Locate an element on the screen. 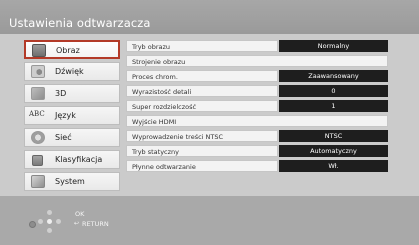 This screenshot has width=419, height=245. setting-label: Tryb statyczny is located at coordinates (202, 151).